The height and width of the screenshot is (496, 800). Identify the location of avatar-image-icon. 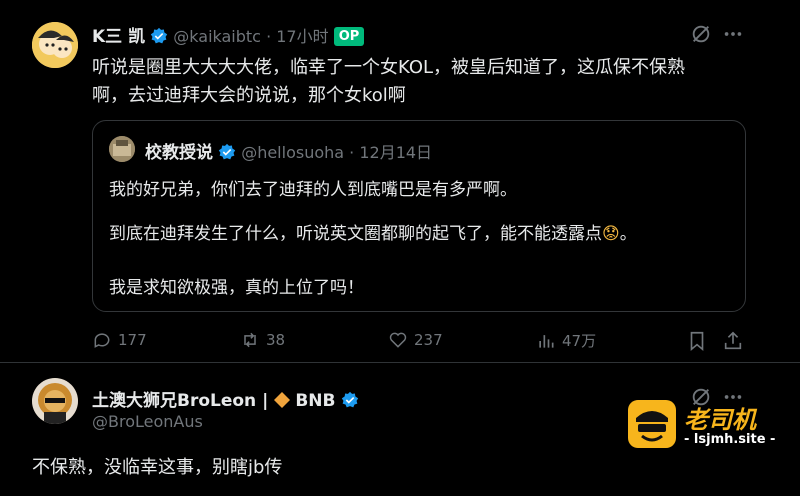
(55, 45).